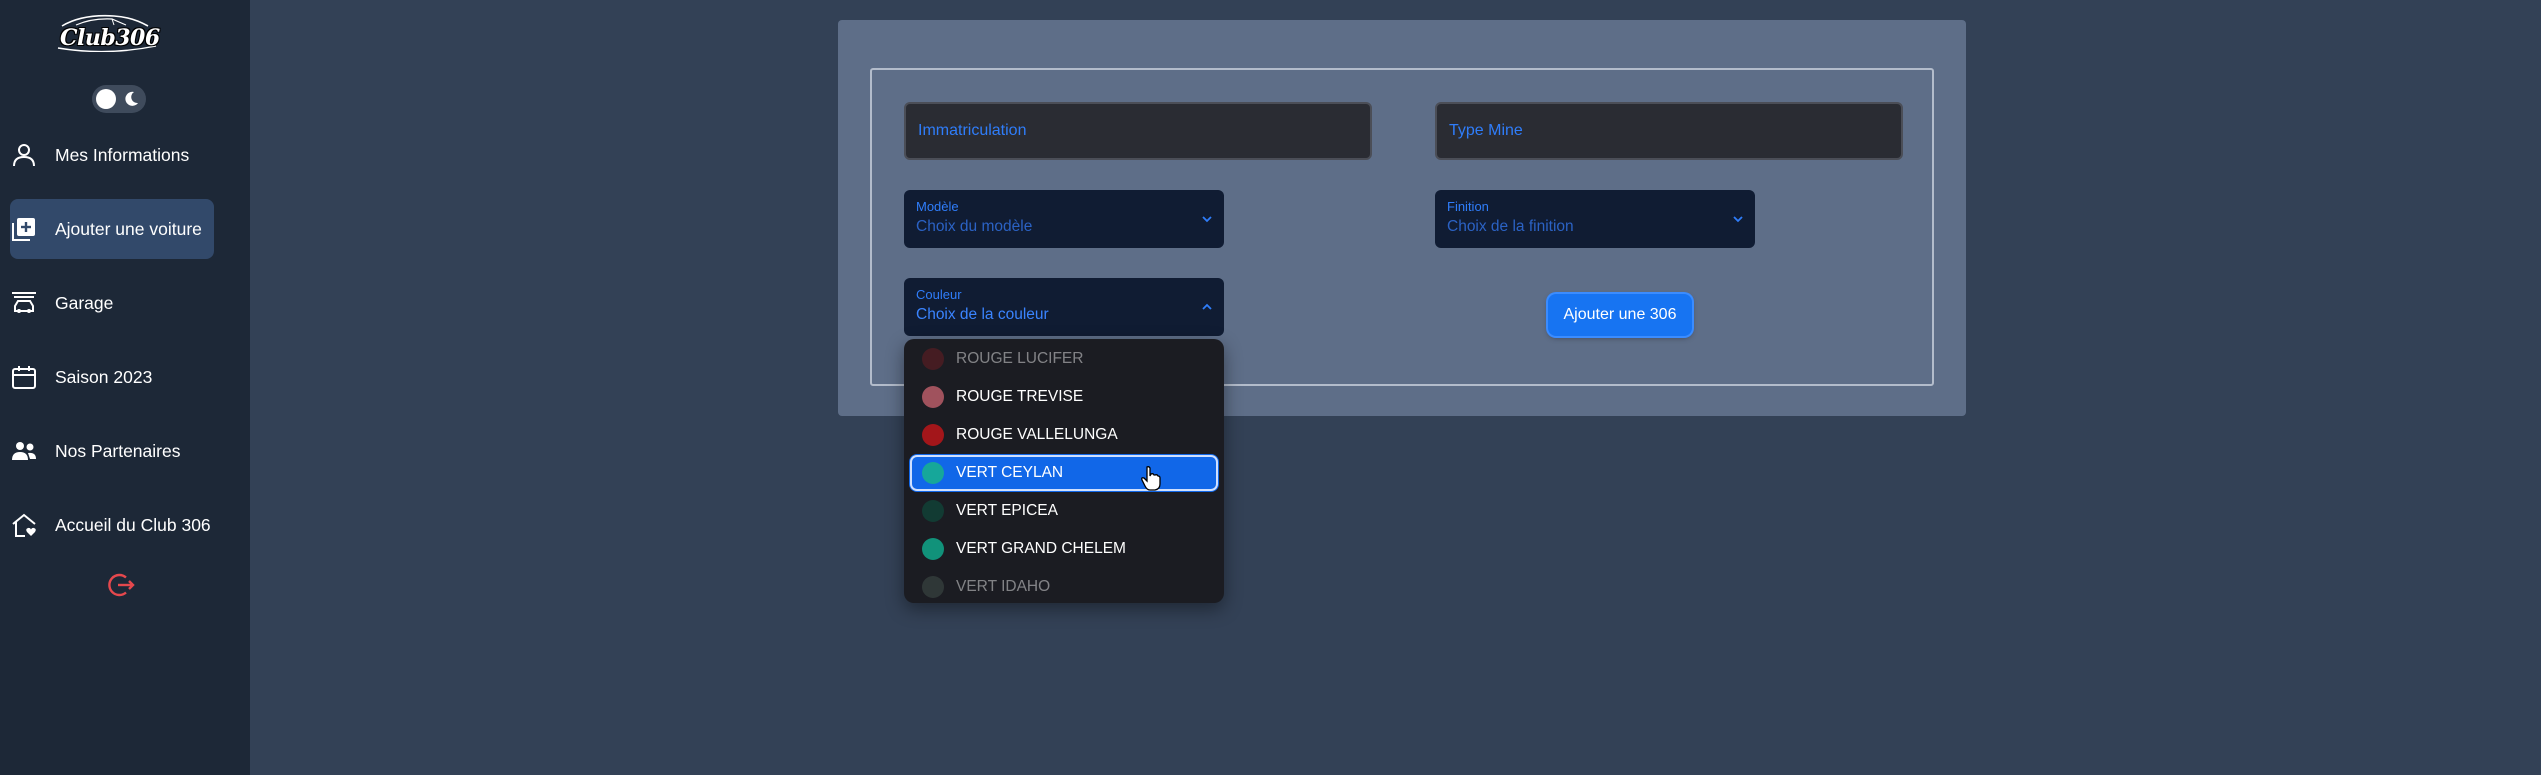 The width and height of the screenshot is (2541, 775). I want to click on hand-pointer-icon, so click(1151, 478).